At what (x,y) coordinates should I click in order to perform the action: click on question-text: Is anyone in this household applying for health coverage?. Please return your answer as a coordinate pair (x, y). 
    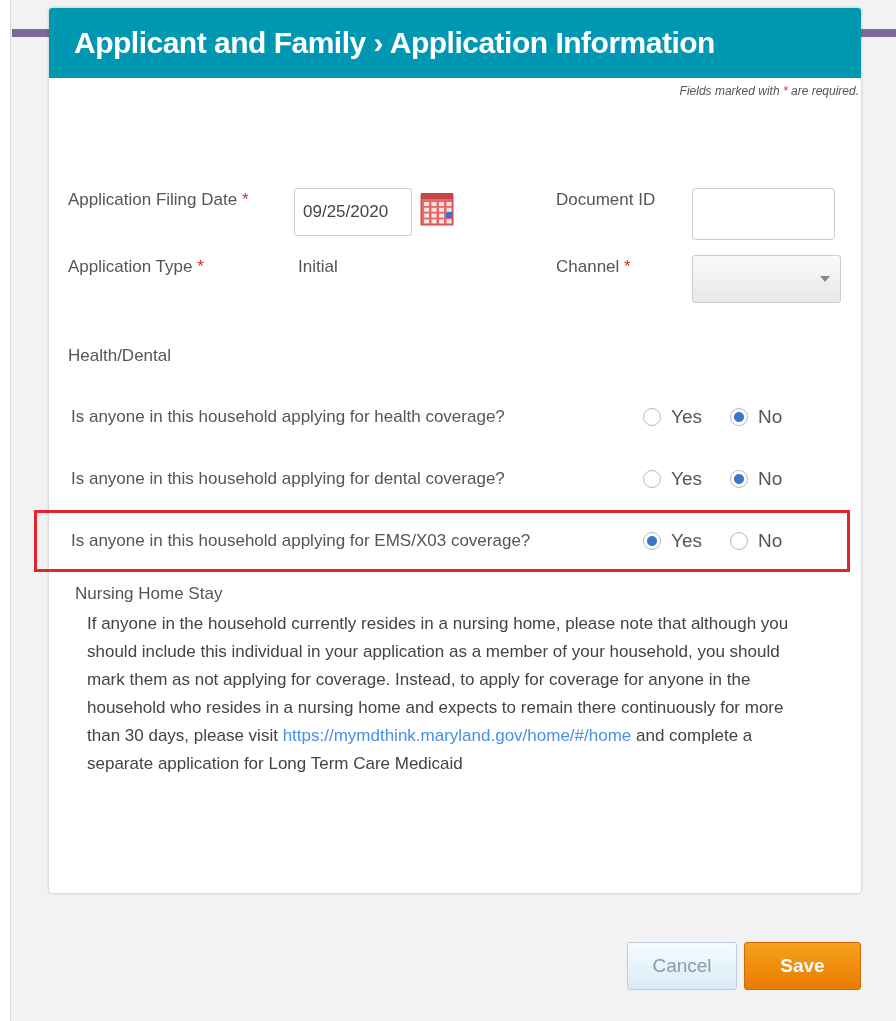
    Looking at the image, I should click on (288, 417).